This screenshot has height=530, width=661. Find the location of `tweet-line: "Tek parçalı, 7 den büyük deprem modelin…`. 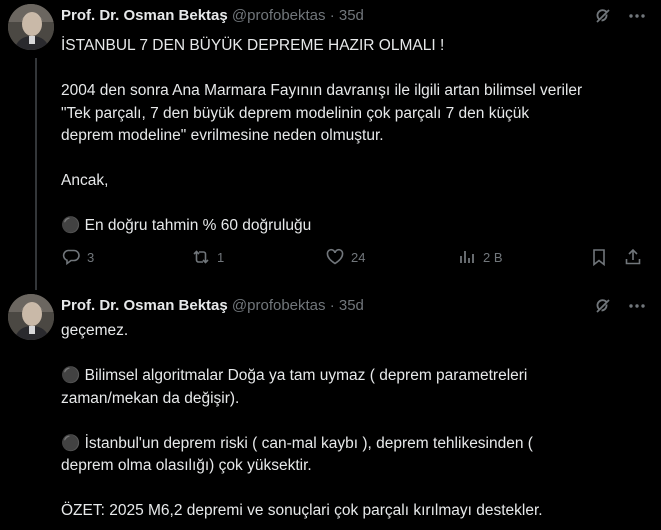

tweet-line: "Tek parçalı, 7 den büyük deprem modelin… is located at coordinates (295, 113).